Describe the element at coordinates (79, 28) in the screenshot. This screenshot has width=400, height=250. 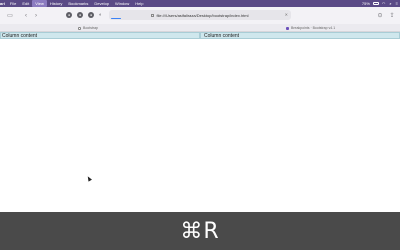
I see `page-favicon-icon` at that location.